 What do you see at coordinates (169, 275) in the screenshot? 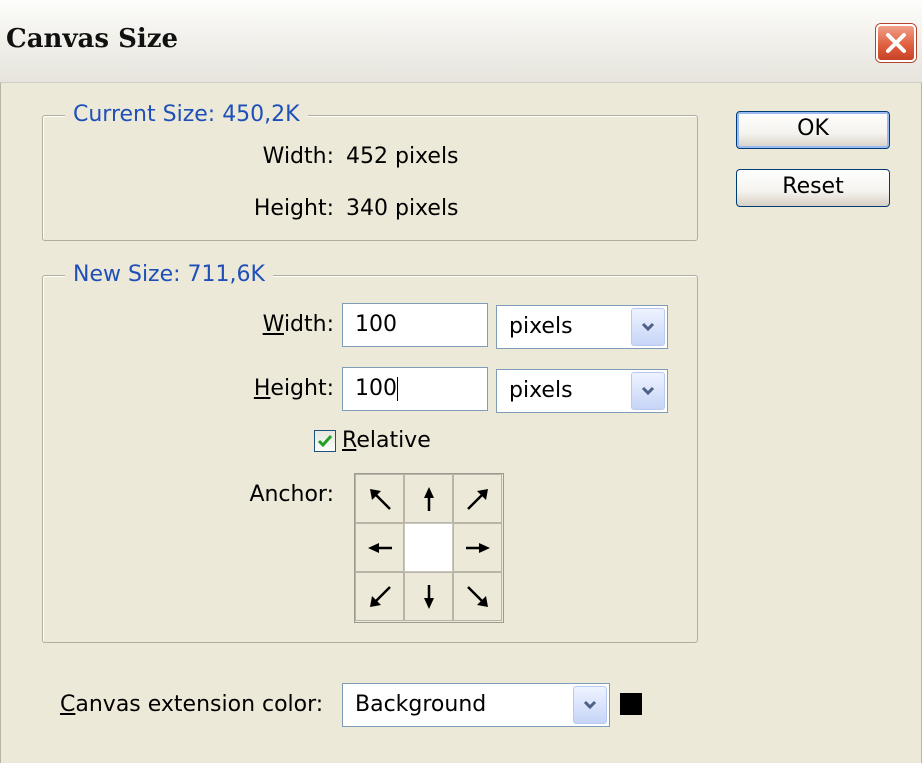
I see `new-size-legend: New Size: 711,6K` at bounding box center [169, 275].